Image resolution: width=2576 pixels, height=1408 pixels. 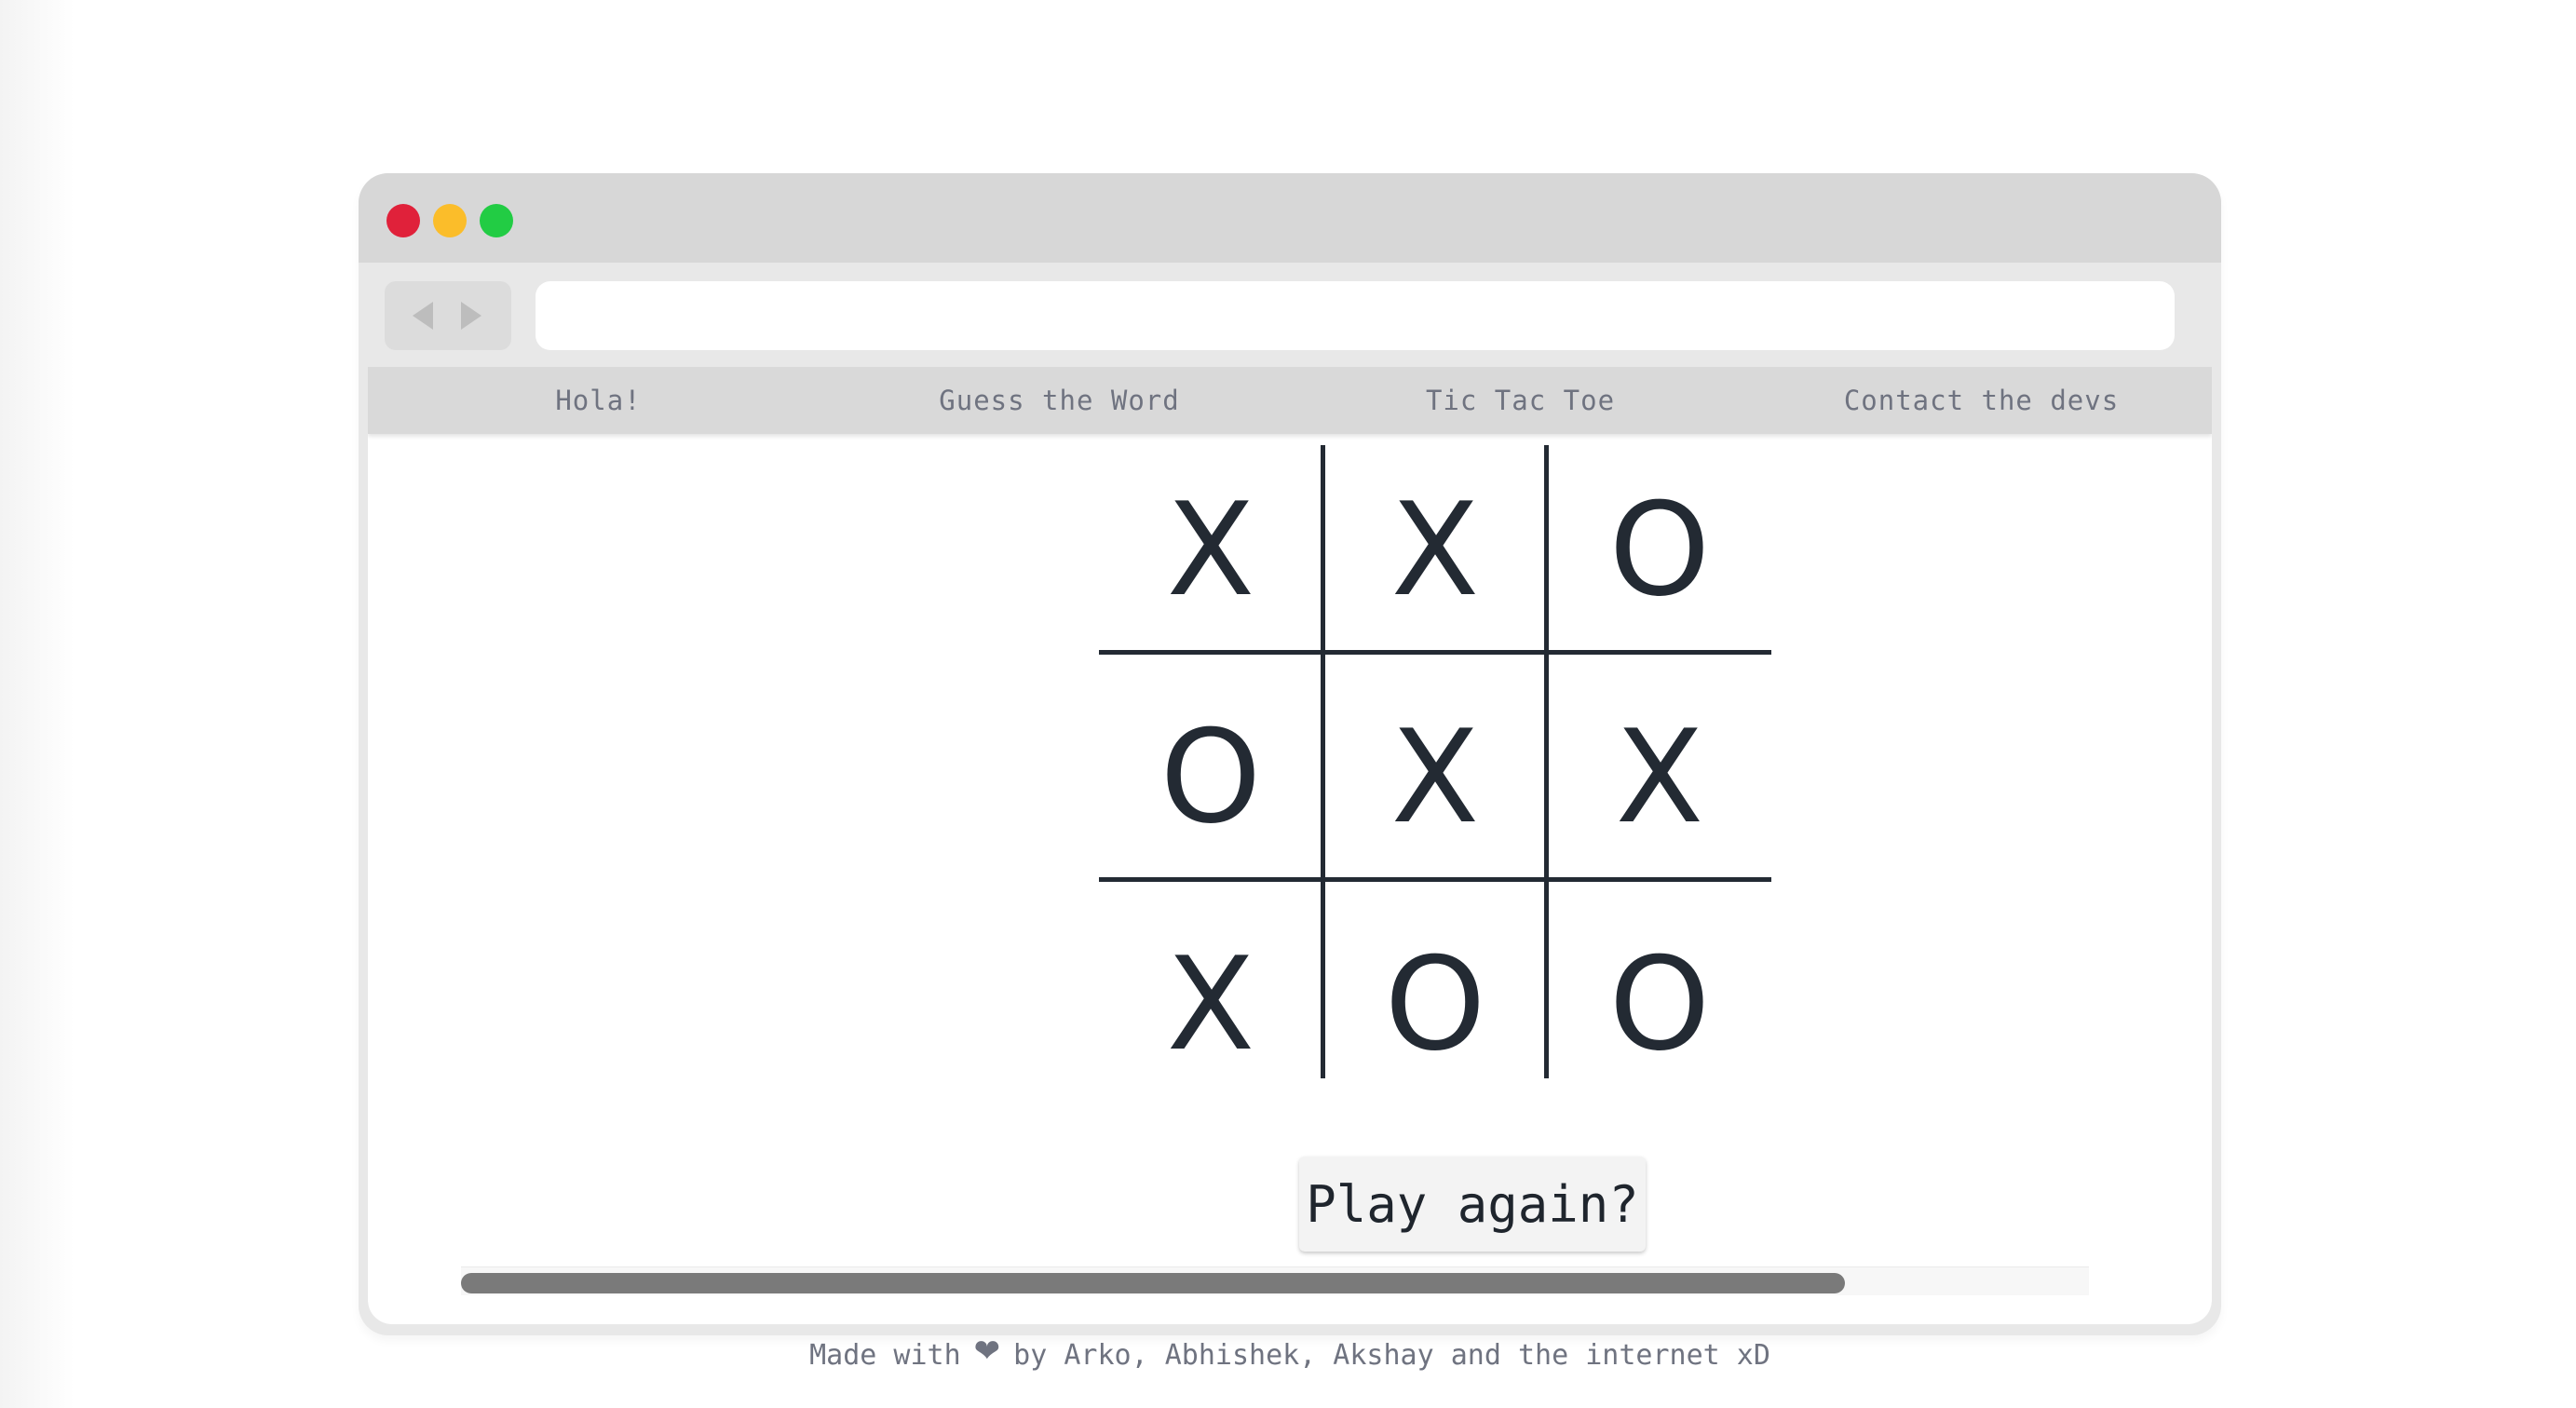 I want to click on nav-item-guess-the-word: Guess the Word, so click(x=1059, y=401).